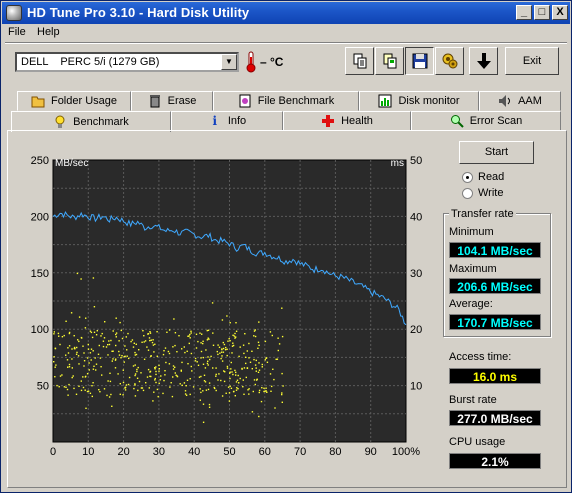  What do you see at coordinates (300, 452) in the screenshot?
I see `x-tick-label: 70` at bounding box center [300, 452].